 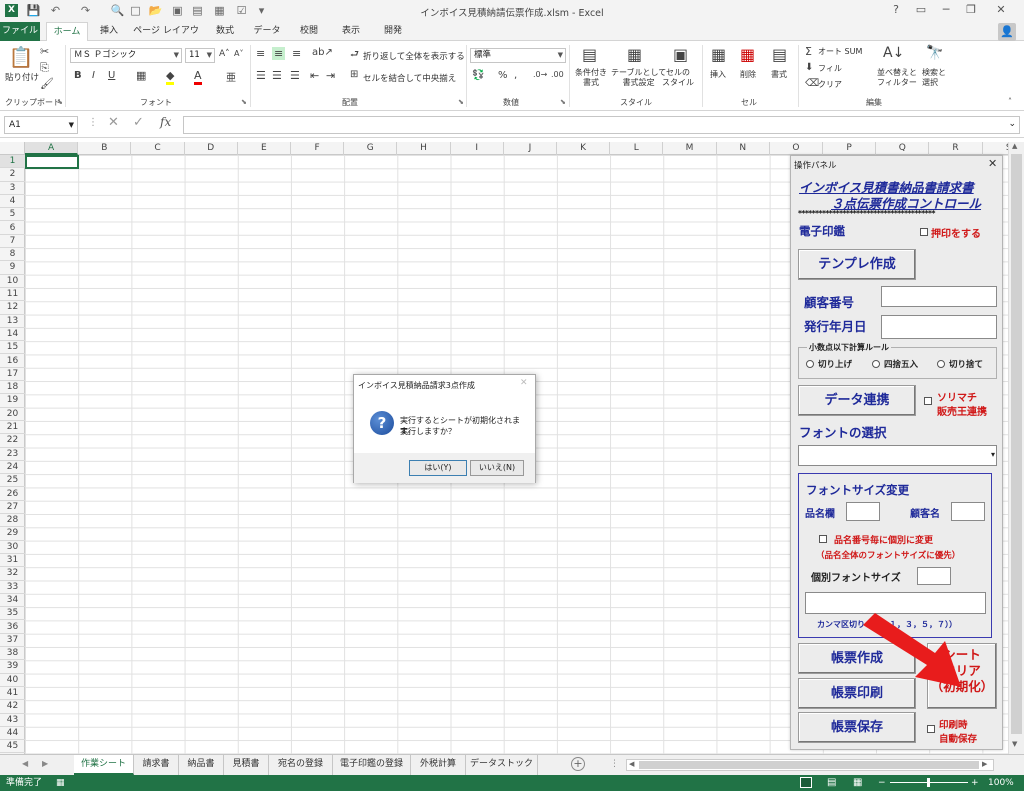 I want to click on fill-color-icon: ◆, so click(x=170, y=77).